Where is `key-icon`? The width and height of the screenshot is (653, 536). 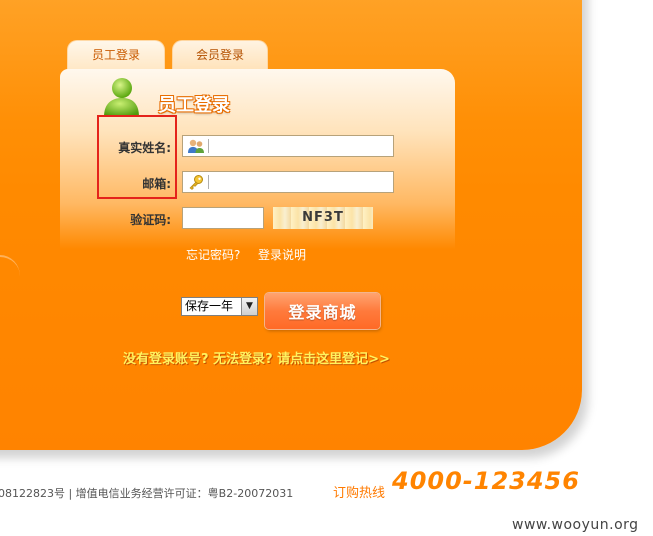 key-icon is located at coordinates (196, 182).